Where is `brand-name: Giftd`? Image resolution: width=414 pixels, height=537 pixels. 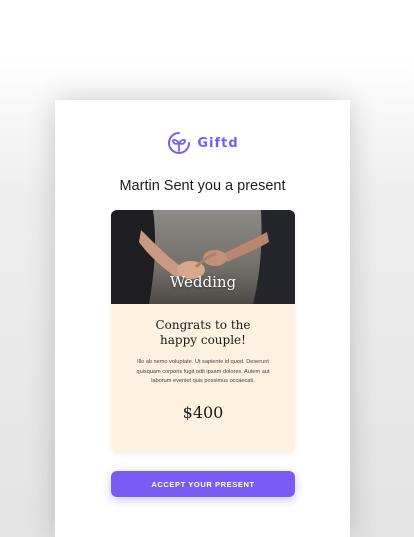
brand-name: Giftd is located at coordinates (218, 143).